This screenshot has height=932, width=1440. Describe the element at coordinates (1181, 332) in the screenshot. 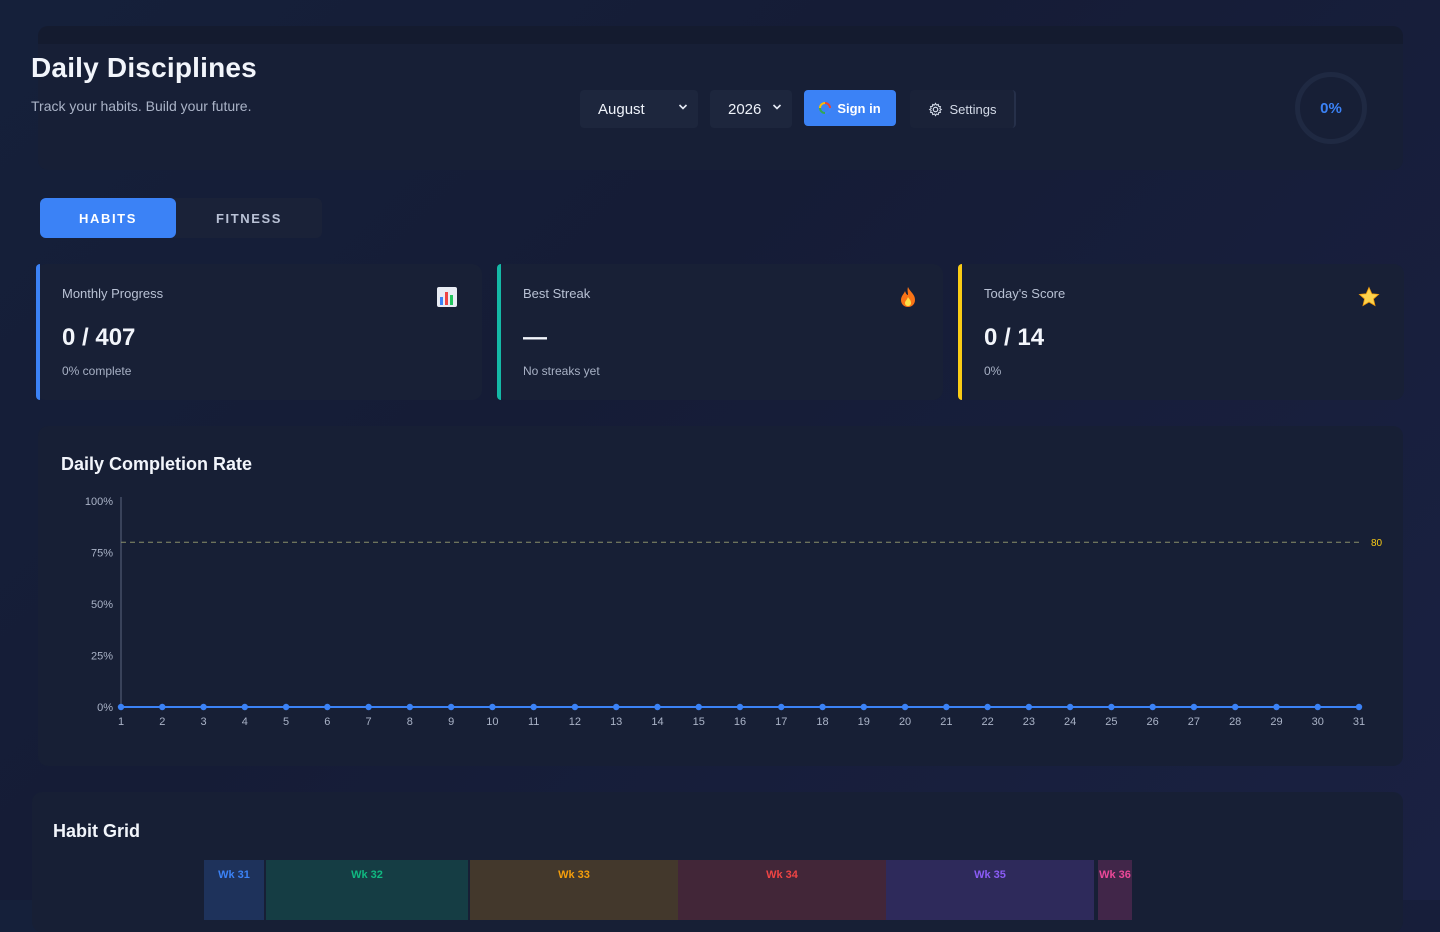

I see `stat-card-todays-score: Today's Score 0 / 14 0%` at that location.